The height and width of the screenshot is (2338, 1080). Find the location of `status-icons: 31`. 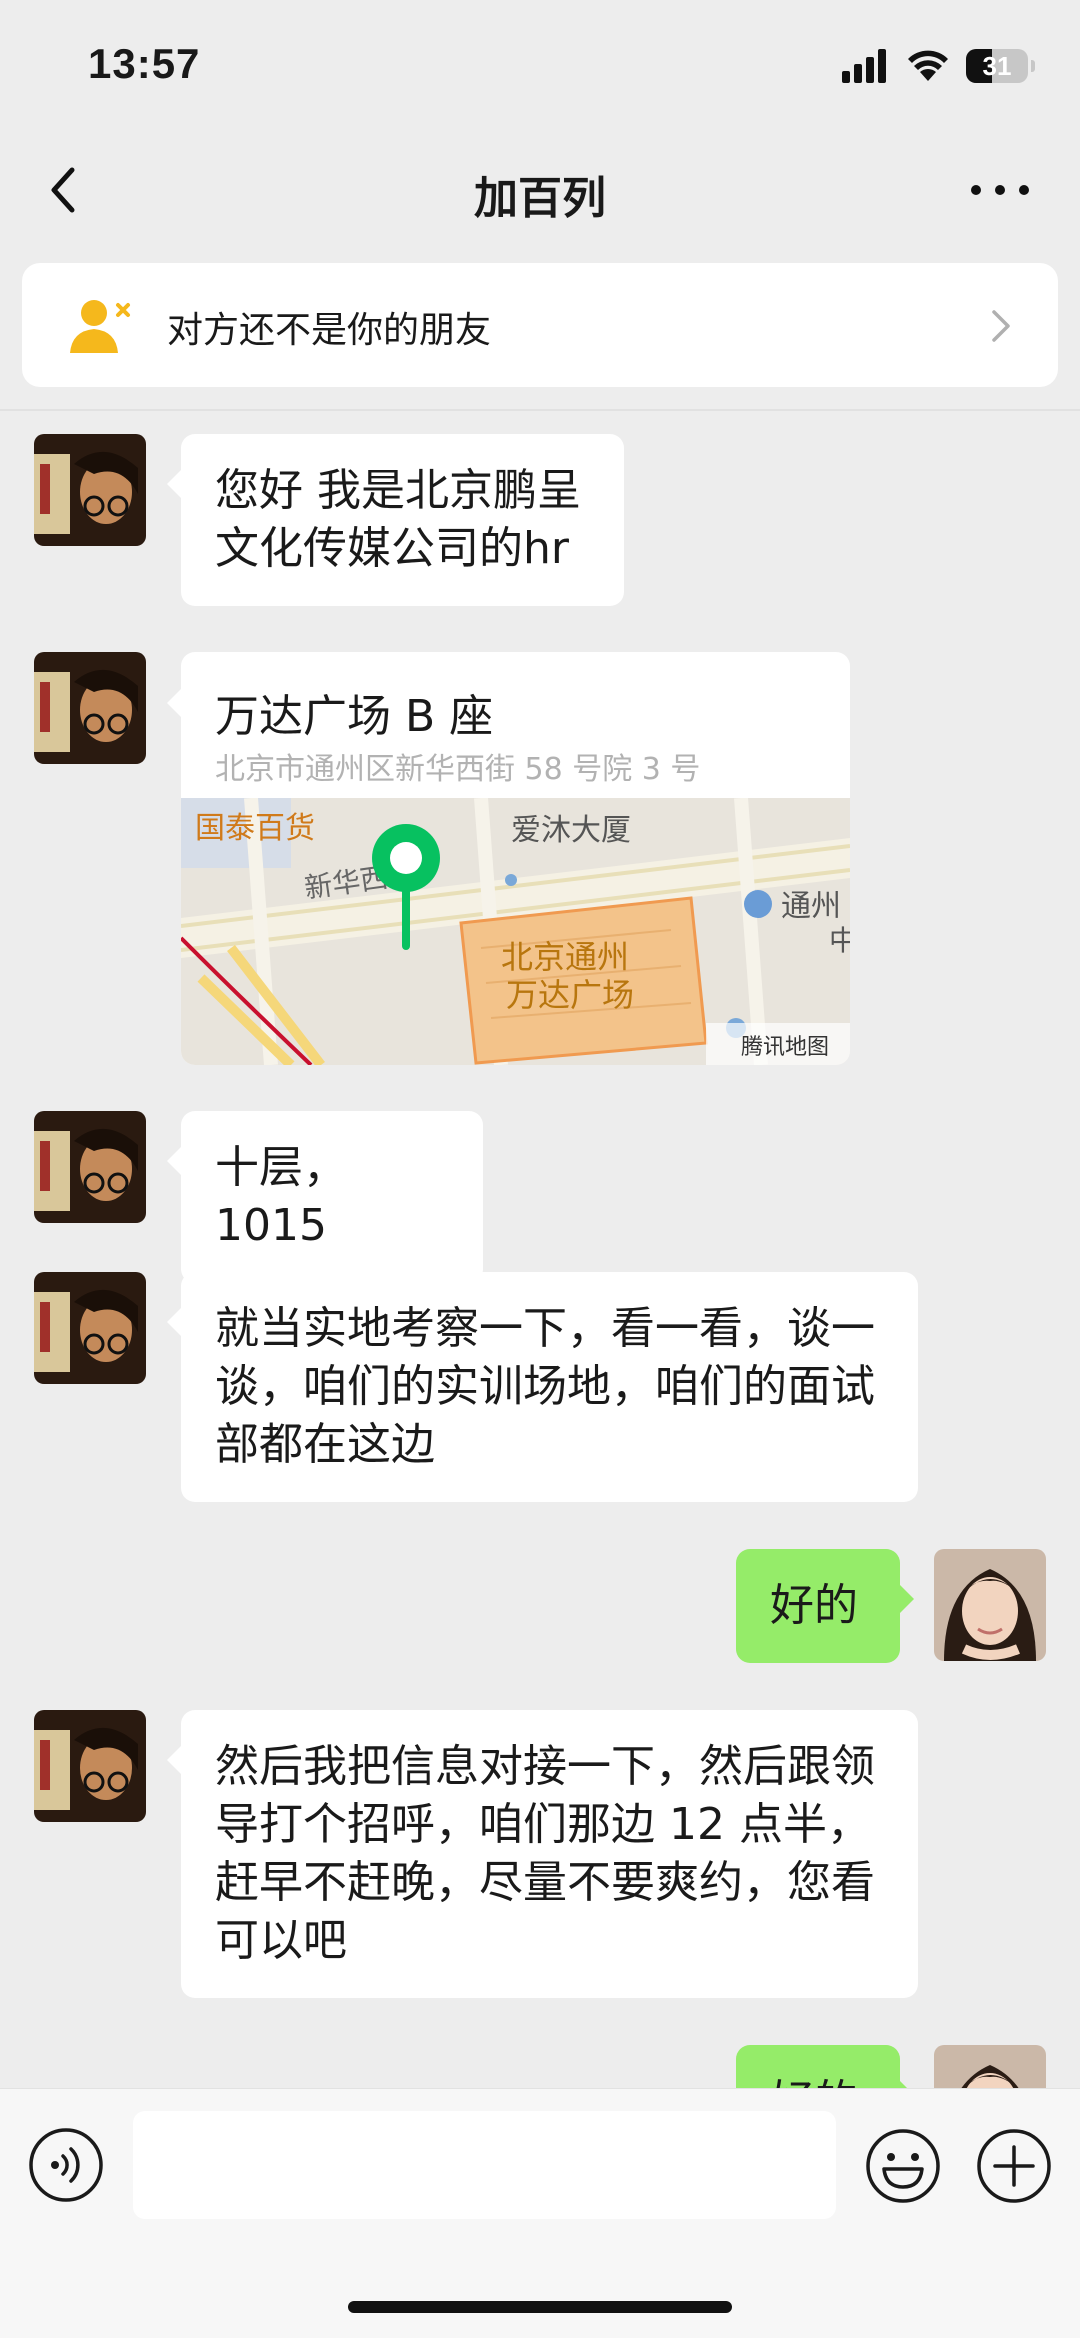

status-icons: 31 is located at coordinates (938, 66).